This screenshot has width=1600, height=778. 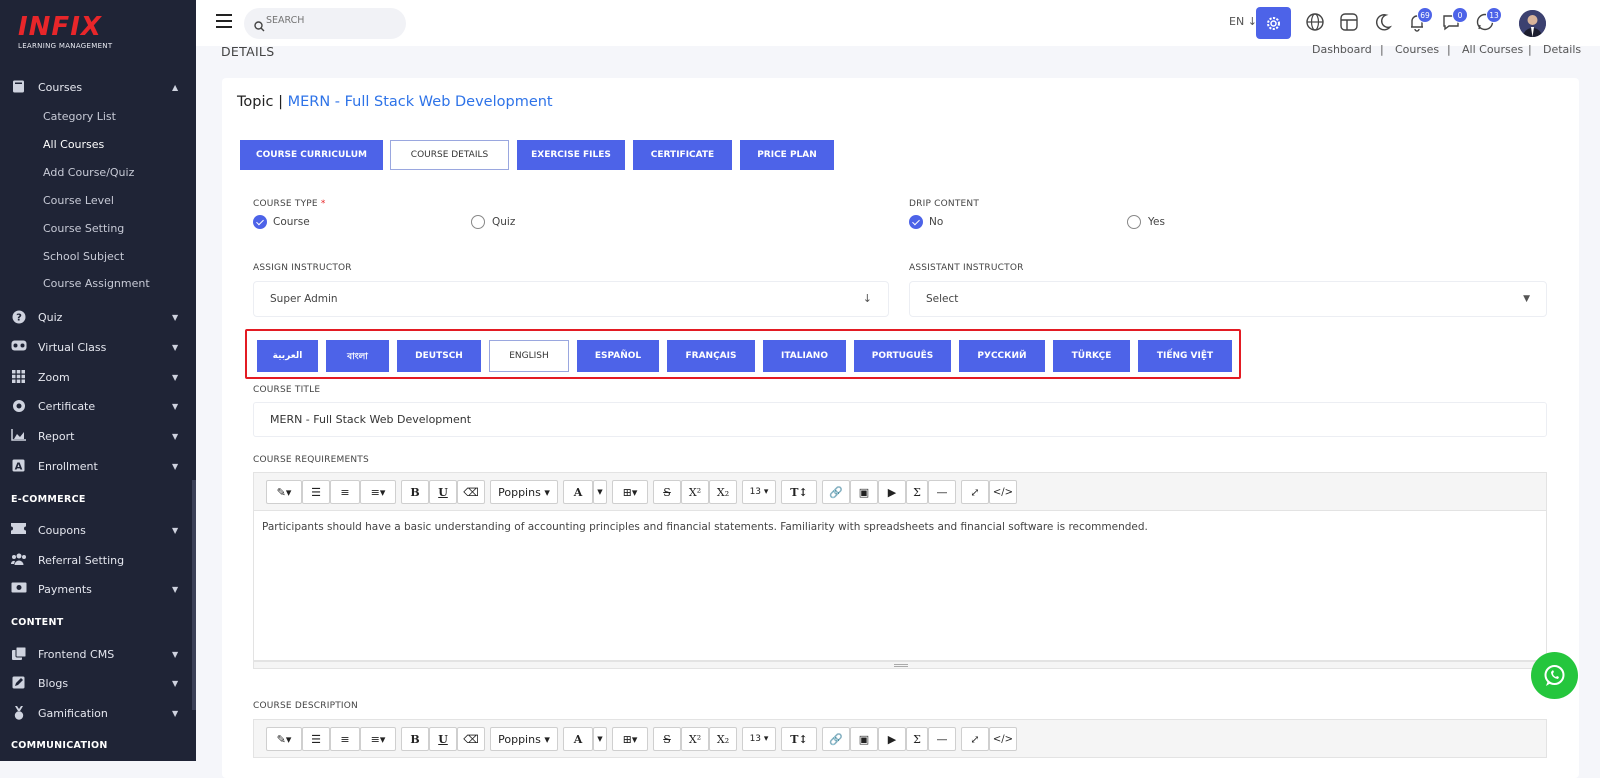 What do you see at coordinates (804, 356) in the screenshot?
I see `lang-button-it: ITALIANO` at bounding box center [804, 356].